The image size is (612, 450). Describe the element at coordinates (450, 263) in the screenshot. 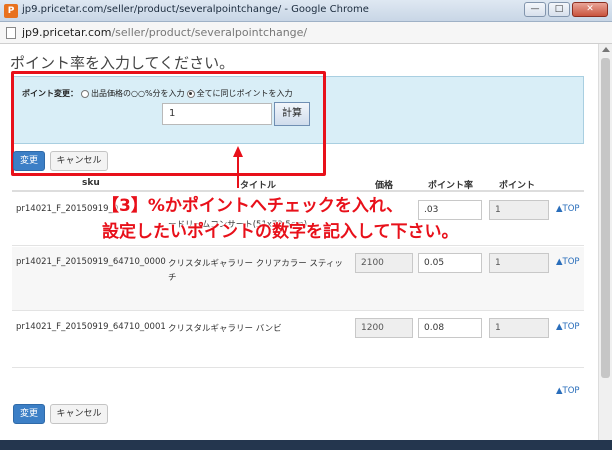

I see `rate-input: 0.05` at that location.